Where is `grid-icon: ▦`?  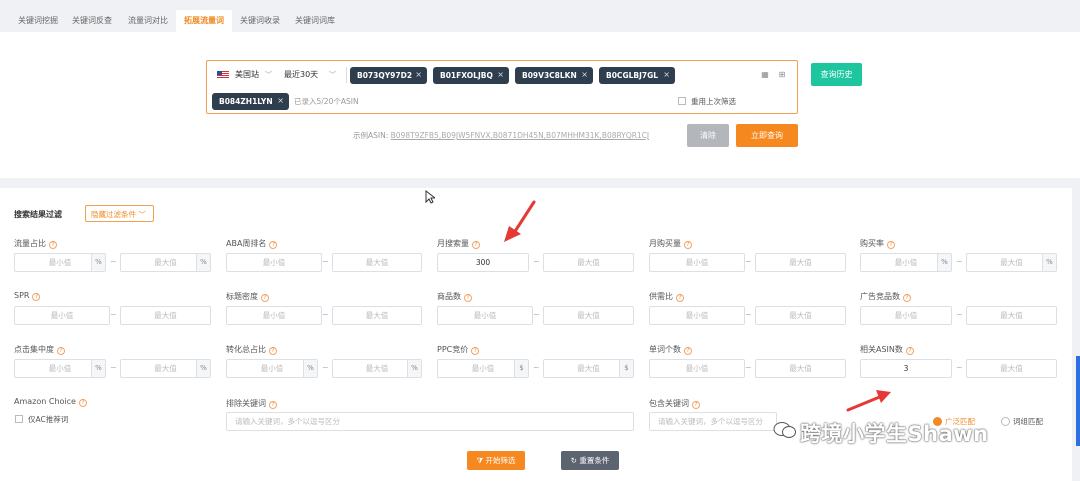 grid-icon: ▦ is located at coordinates (765, 75).